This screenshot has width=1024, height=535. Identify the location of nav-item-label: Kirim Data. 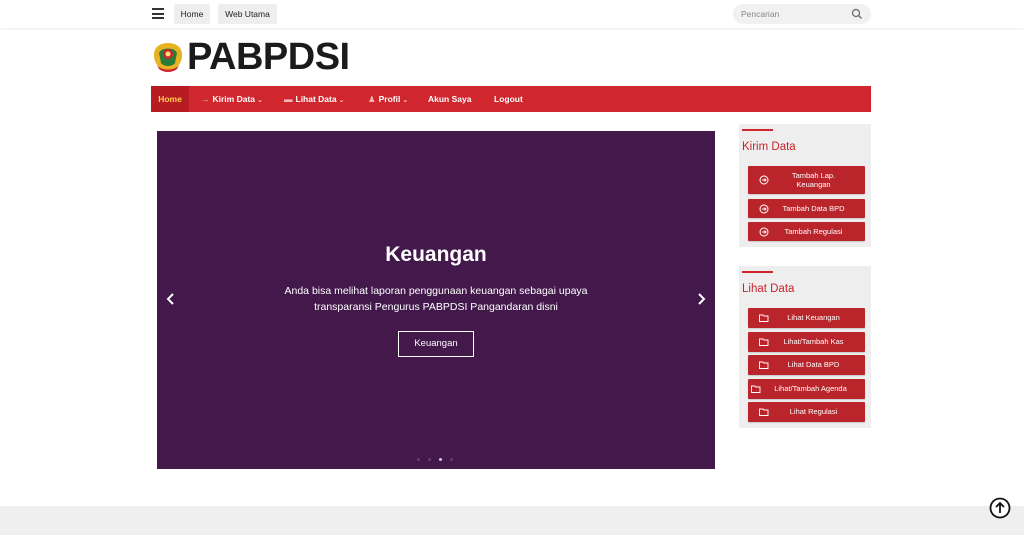
(234, 99).